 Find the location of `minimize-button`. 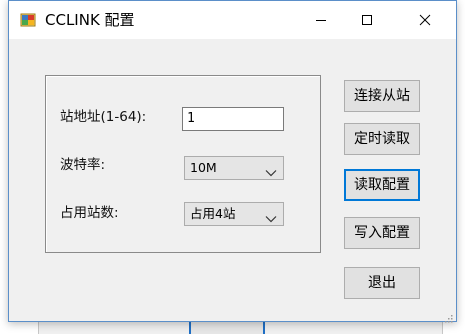

minimize-button is located at coordinates (321, 20).